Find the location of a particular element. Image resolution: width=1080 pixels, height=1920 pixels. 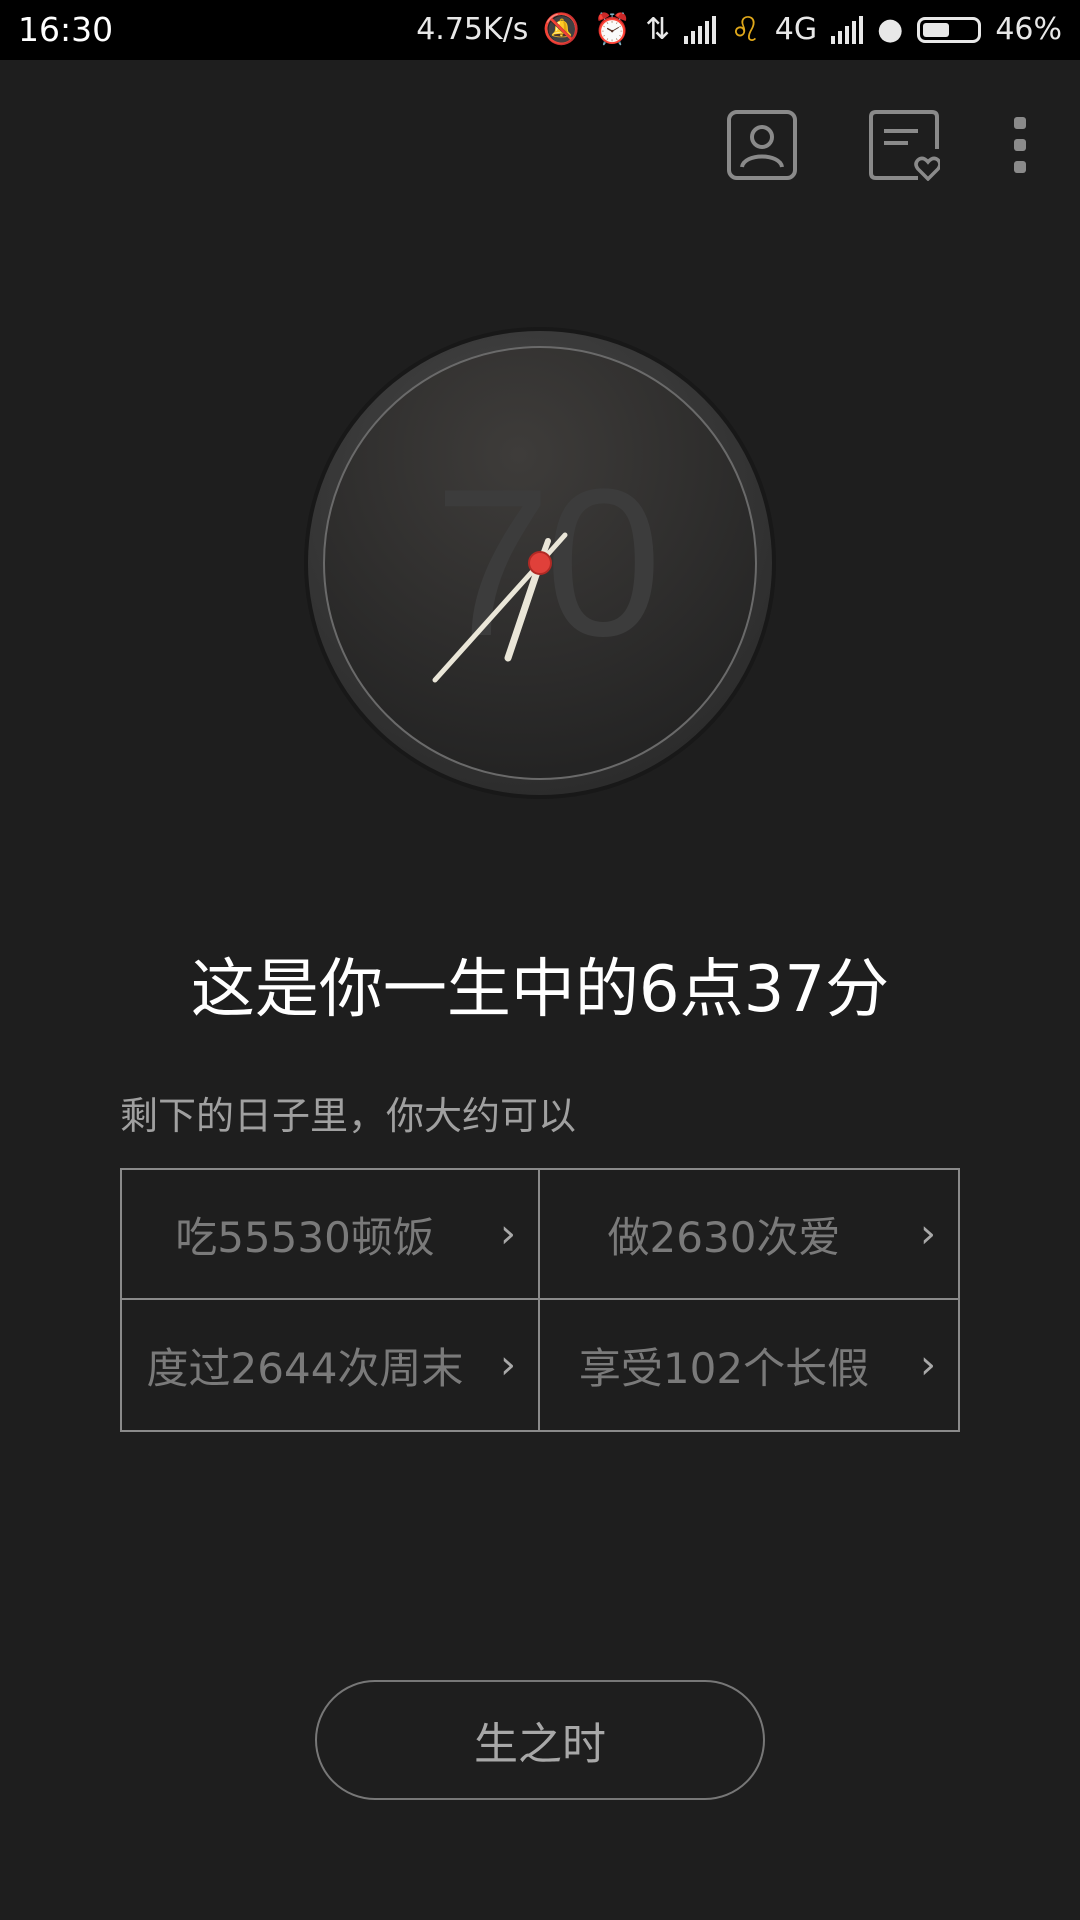

status-icons: 4.75K/s 🔕 ⏰ ⇅ ♌ 4G ● 46% is located at coordinates (739, 30).